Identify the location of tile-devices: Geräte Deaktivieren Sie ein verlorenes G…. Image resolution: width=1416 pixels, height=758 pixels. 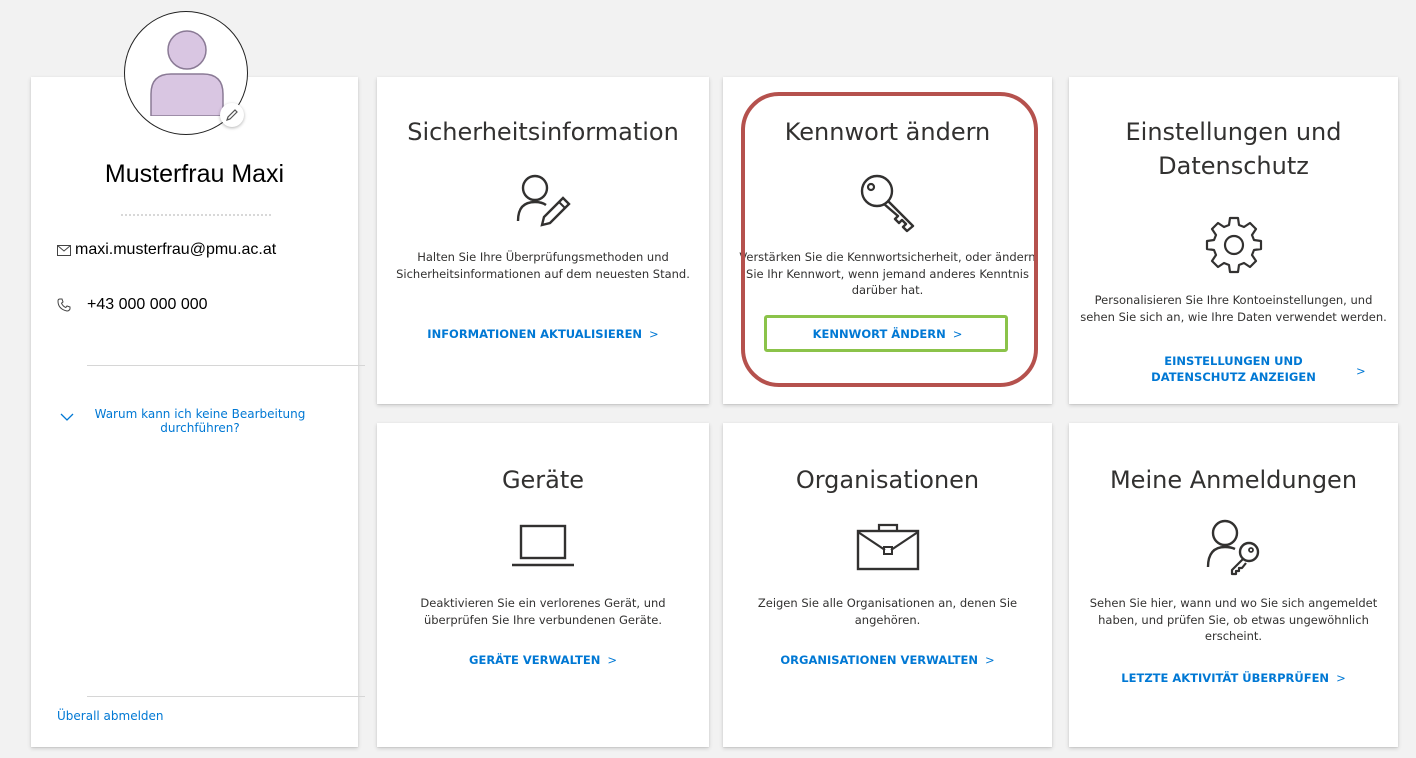
(543, 585).